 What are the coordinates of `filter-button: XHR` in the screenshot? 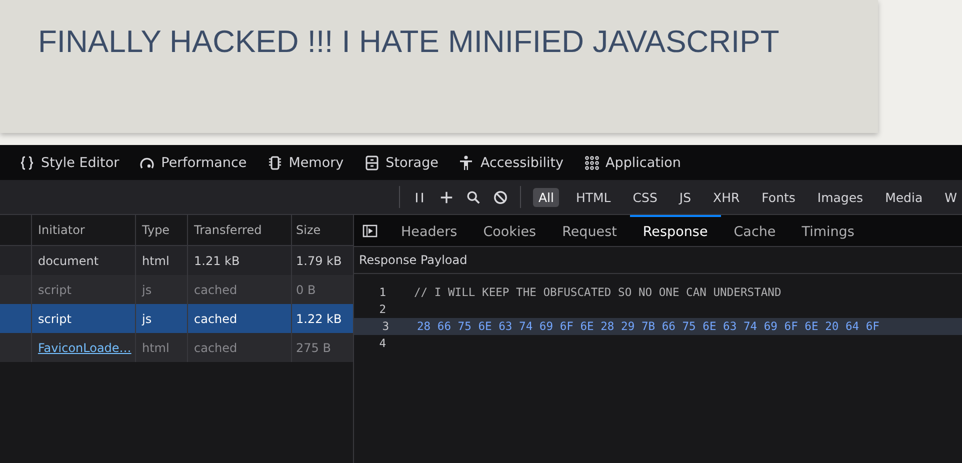 It's located at (726, 197).